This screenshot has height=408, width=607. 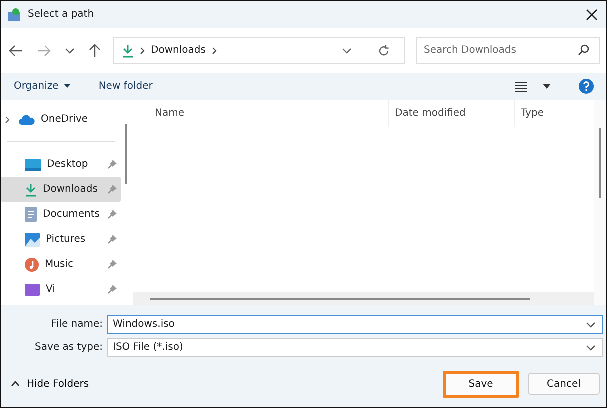 I want to click on field-label: File name:, so click(x=77, y=324).